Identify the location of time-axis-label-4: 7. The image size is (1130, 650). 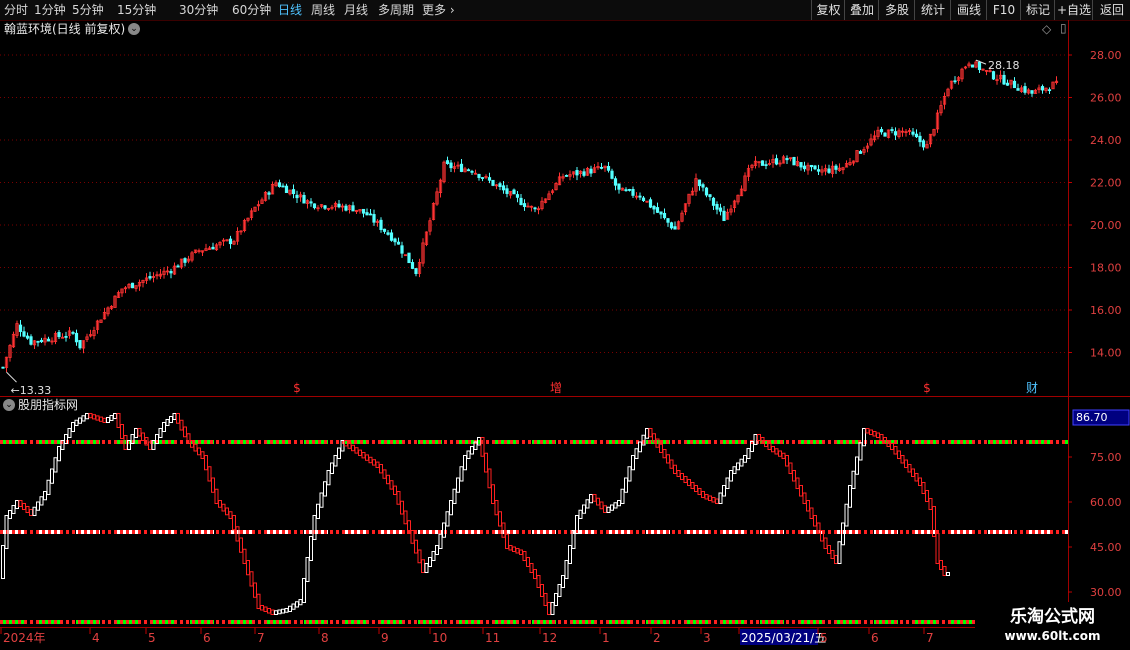
(261, 638).